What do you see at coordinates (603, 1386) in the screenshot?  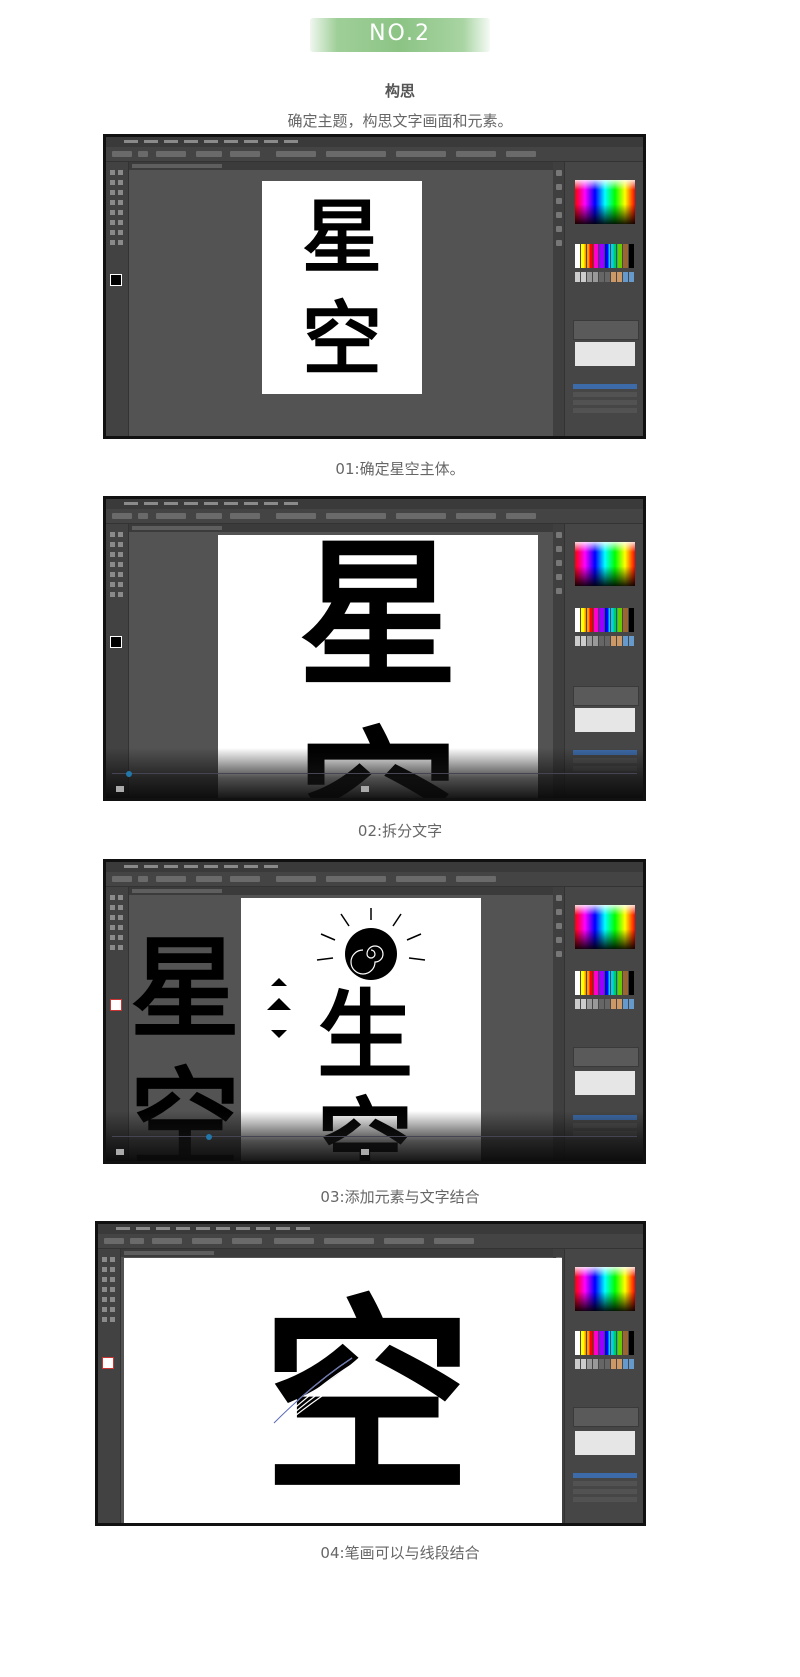 I see `right-panels` at bounding box center [603, 1386].